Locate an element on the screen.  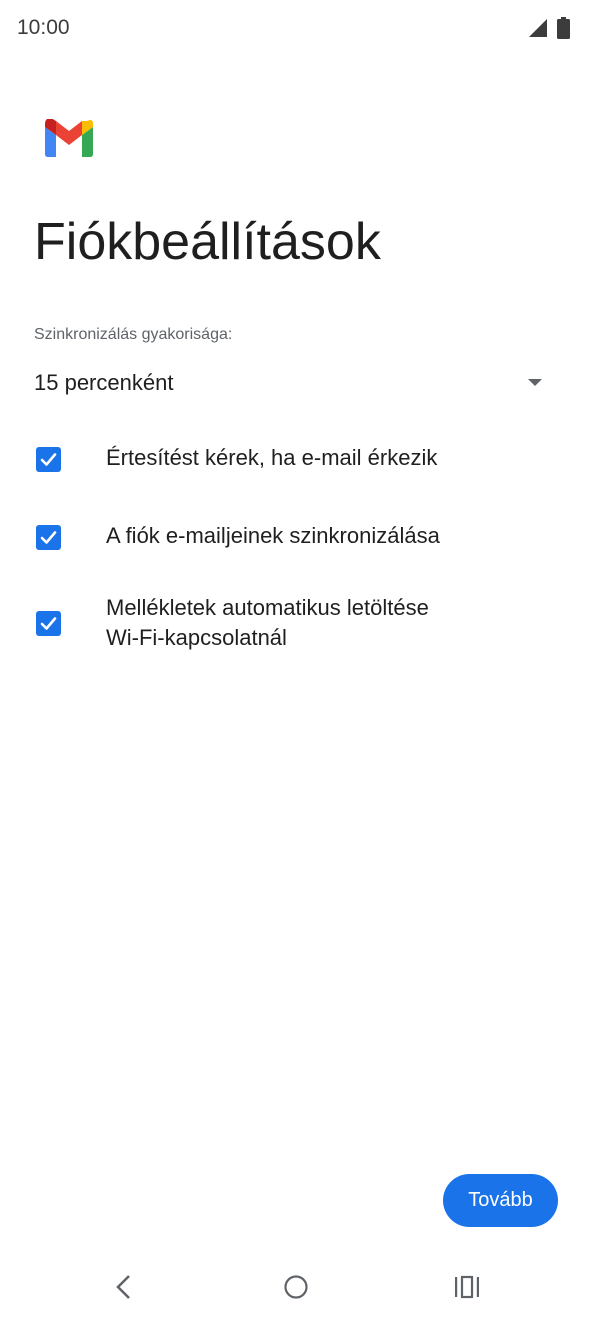
sync-email-checkbox is located at coordinates (48, 537).